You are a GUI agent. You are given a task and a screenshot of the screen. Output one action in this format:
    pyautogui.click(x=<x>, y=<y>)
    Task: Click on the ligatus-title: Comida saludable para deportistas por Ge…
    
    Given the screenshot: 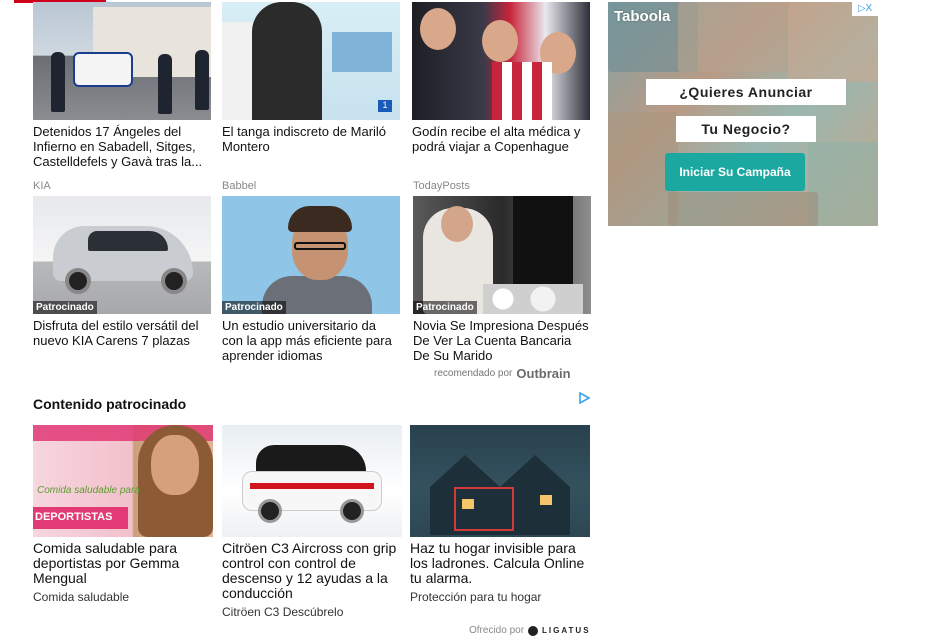 What is the action you would take?
    pyautogui.click(x=123, y=563)
    